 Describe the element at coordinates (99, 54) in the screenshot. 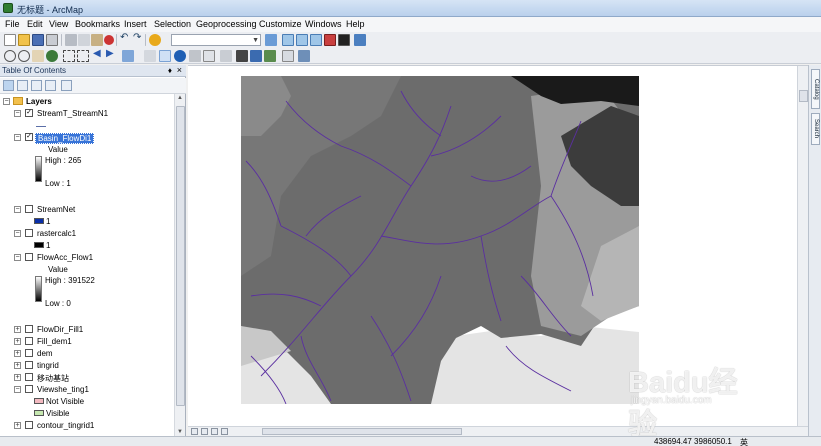

I see `back-extent-icon: ◀` at that location.